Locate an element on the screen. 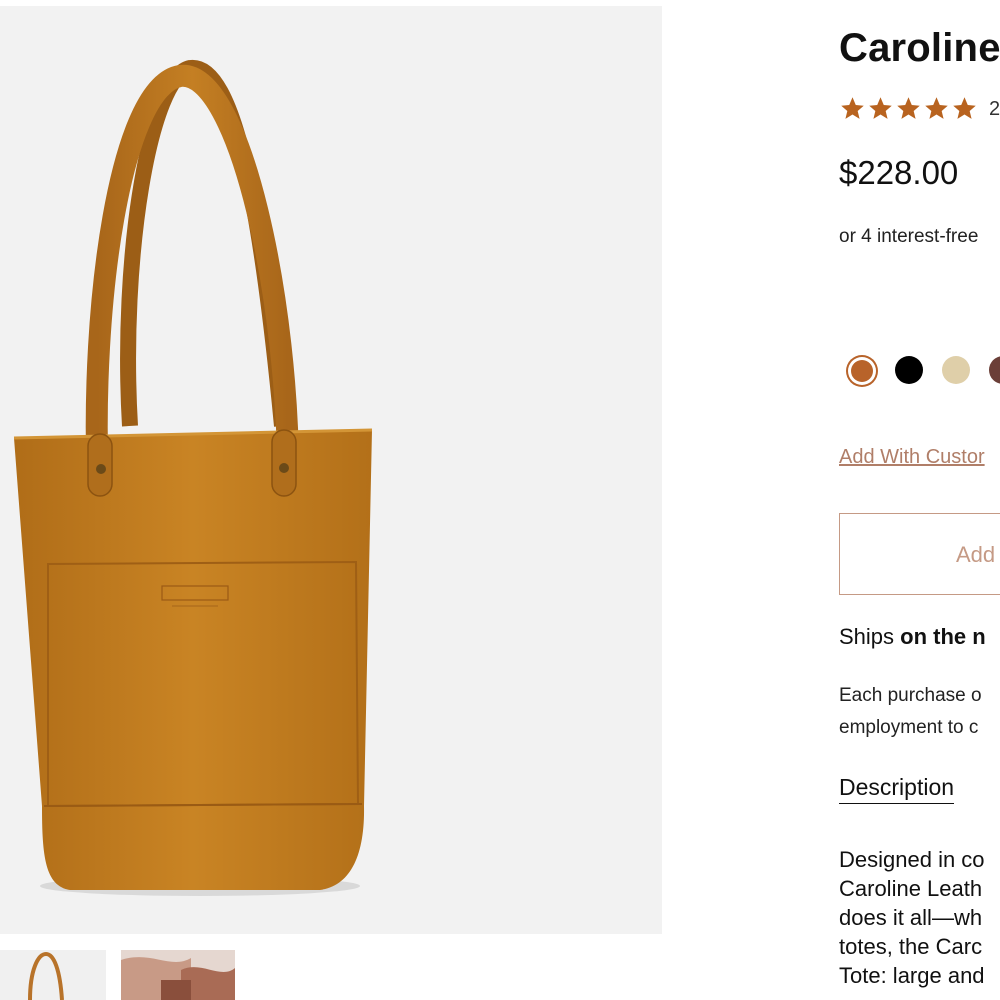 This screenshot has height=1000, width=1000. description-line: does it all—wh is located at coordinates (911, 917).